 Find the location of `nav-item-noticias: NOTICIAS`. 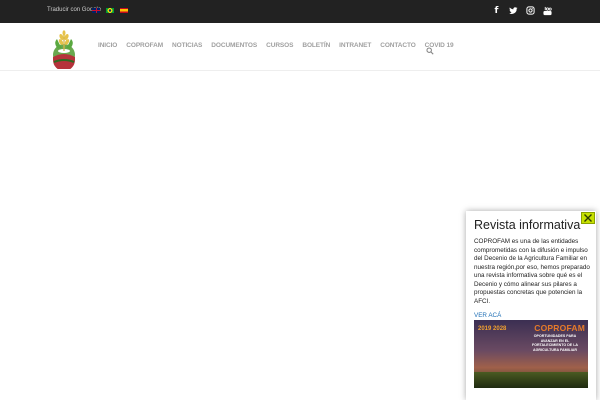

nav-item-noticias: NOTICIAS is located at coordinates (187, 45).